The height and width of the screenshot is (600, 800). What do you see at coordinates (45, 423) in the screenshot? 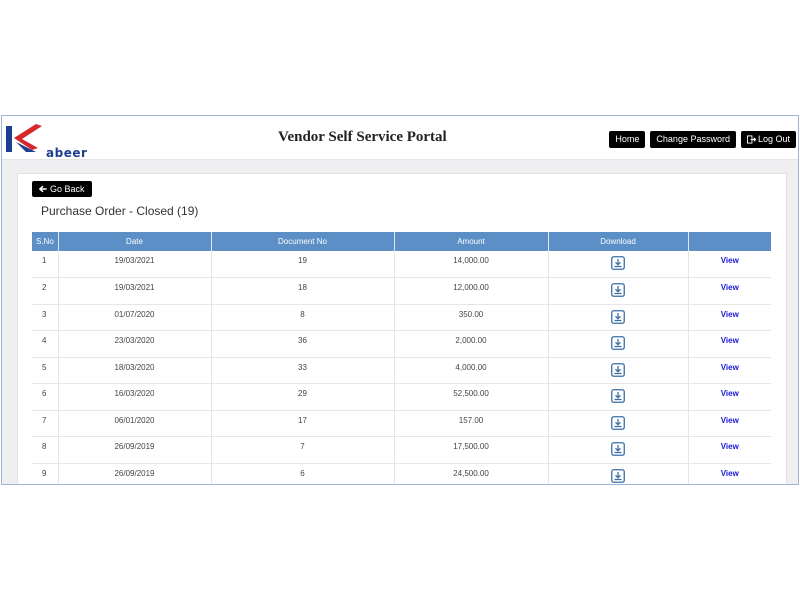
I see `cell-sno: 7` at bounding box center [45, 423].